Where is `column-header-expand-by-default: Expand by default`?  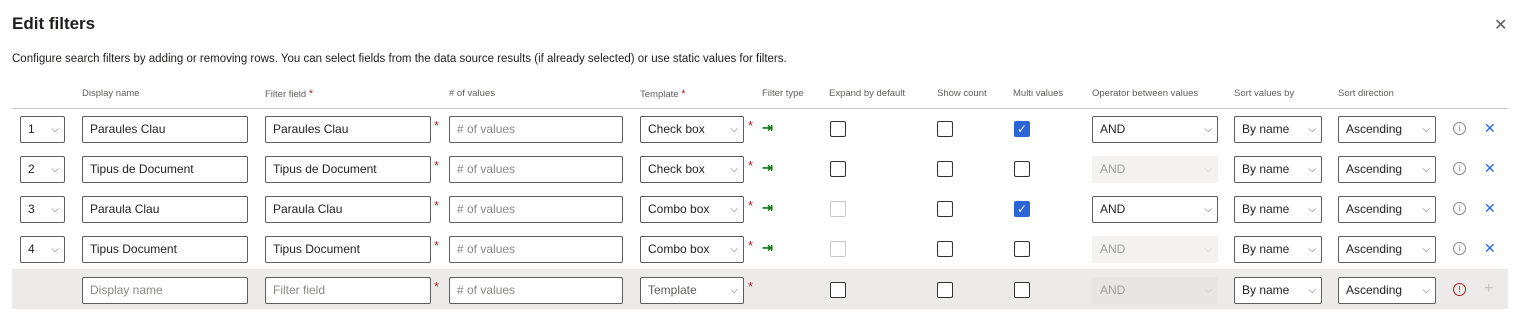 column-header-expand-by-default: Expand by default is located at coordinates (867, 93).